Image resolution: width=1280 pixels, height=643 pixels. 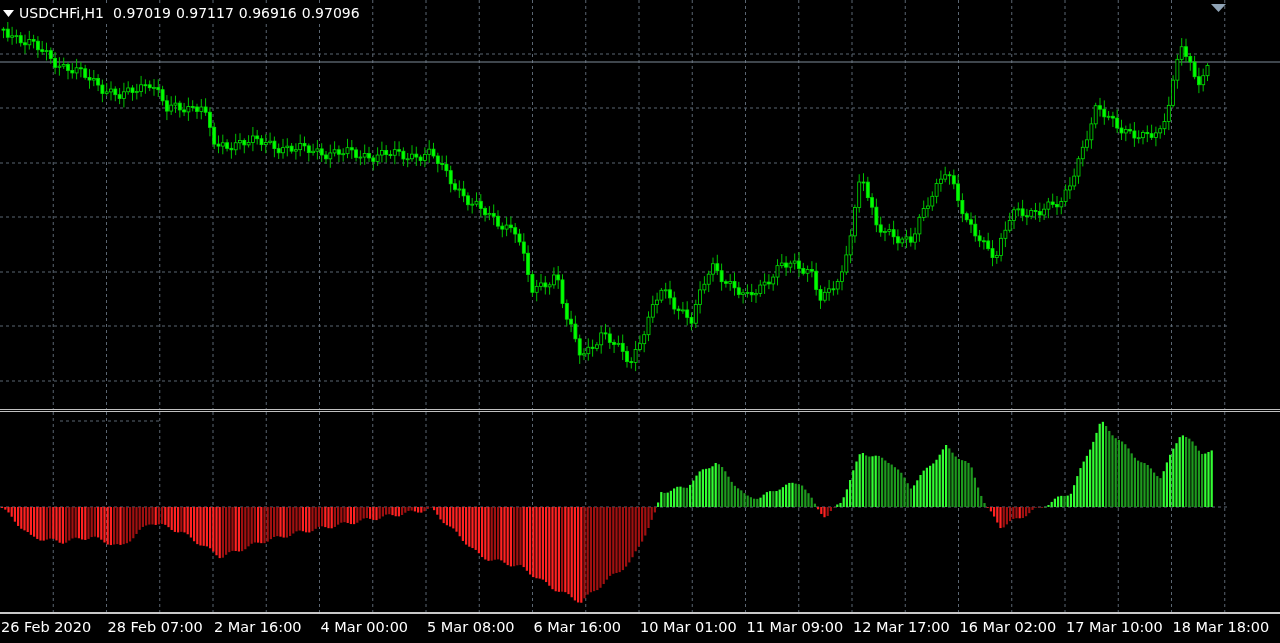 What do you see at coordinates (267, 13) in the screenshot?
I see `low-price: 0.96916` at bounding box center [267, 13].